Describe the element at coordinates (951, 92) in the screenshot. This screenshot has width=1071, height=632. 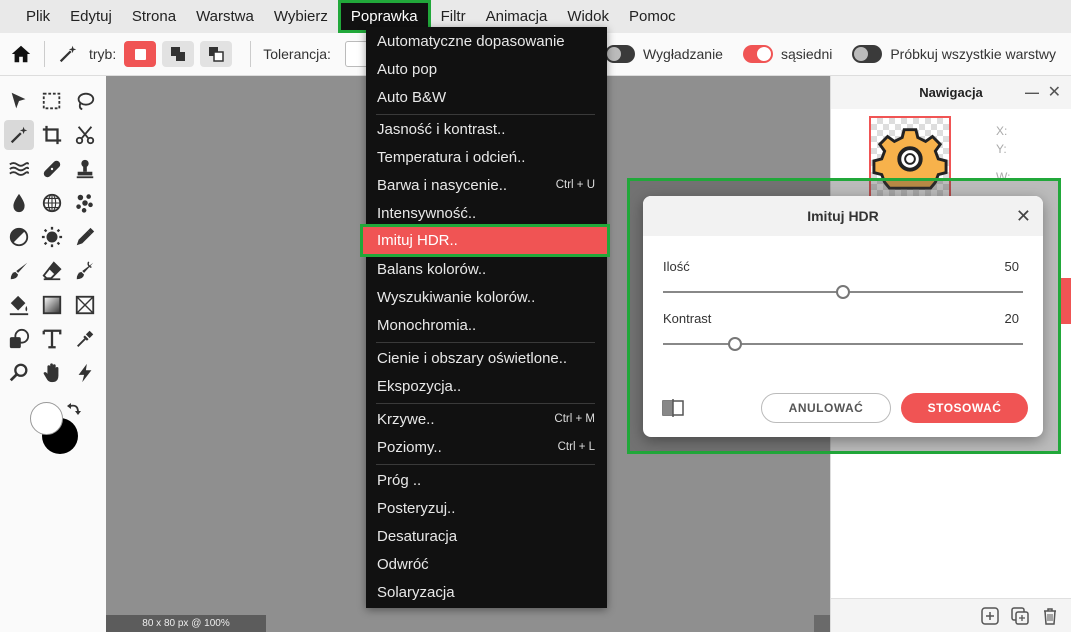
I see `navigator-header: Nawigacja — ✕` at that location.